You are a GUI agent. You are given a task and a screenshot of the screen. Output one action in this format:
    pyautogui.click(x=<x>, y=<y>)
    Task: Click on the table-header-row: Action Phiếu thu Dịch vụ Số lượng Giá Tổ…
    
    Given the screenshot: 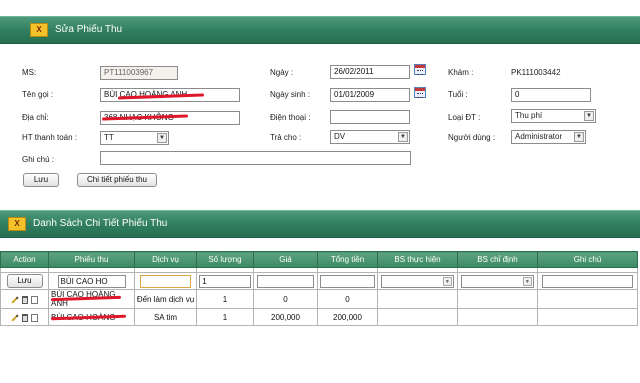 What is the action you would take?
    pyautogui.click(x=319, y=259)
    